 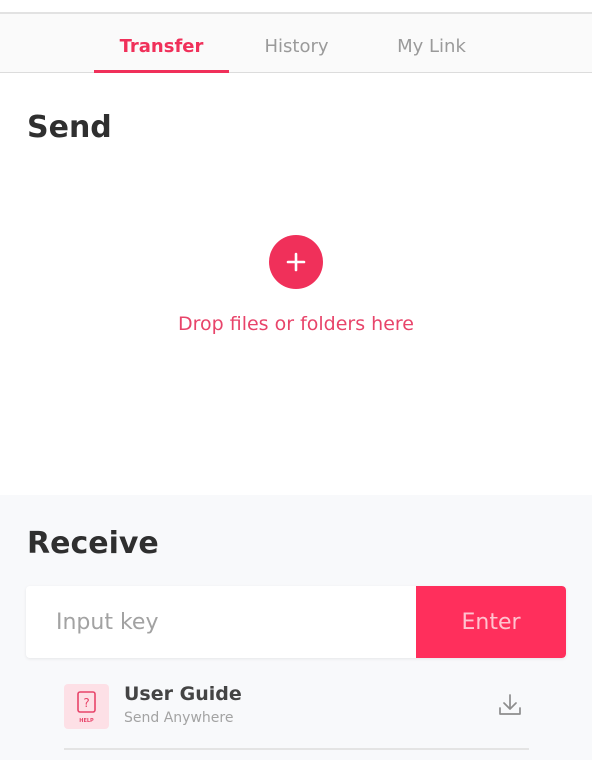 I want to click on drop-files-label: Drop files or folders here, so click(x=295, y=324).